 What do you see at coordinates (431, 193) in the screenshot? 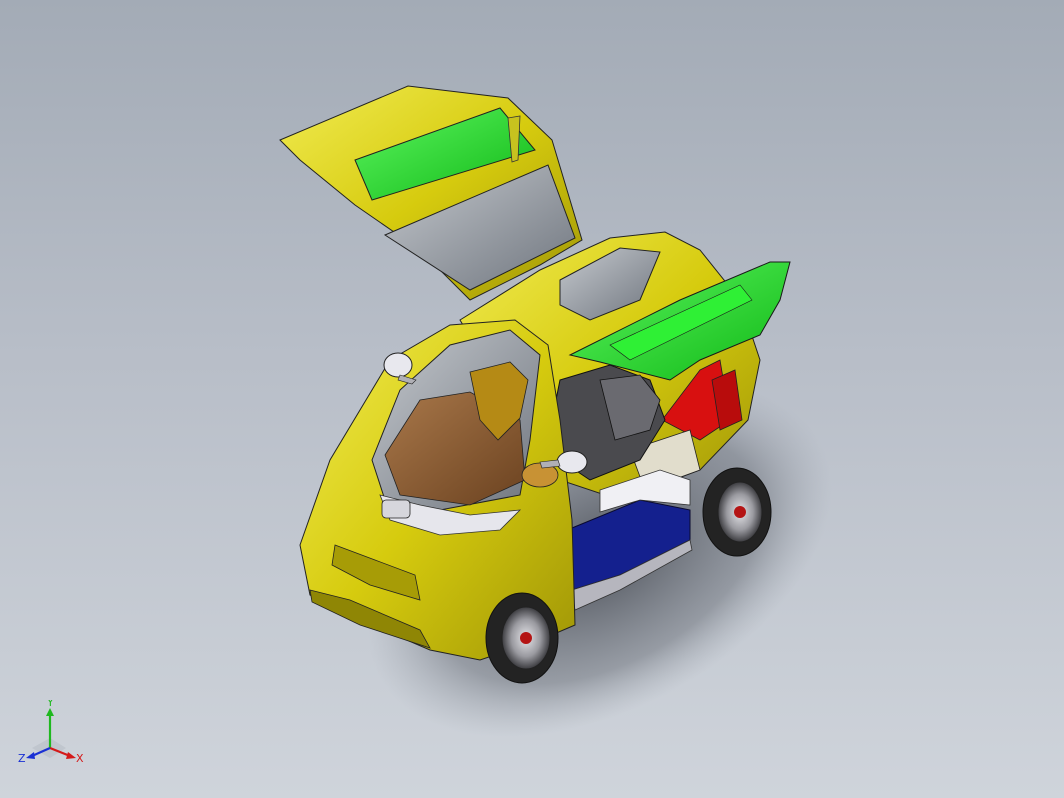
I see `left-gullwing-door` at bounding box center [431, 193].